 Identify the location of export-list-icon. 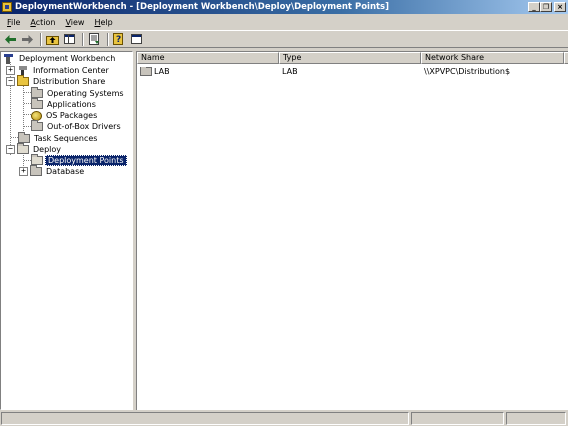
(93, 39).